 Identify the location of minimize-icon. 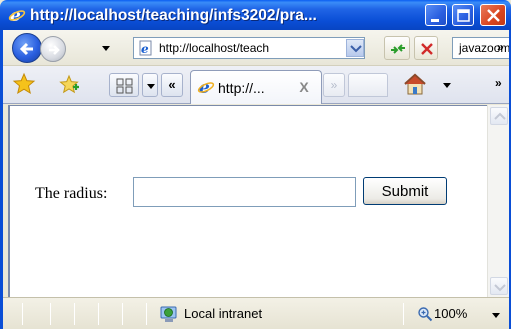
(435, 20).